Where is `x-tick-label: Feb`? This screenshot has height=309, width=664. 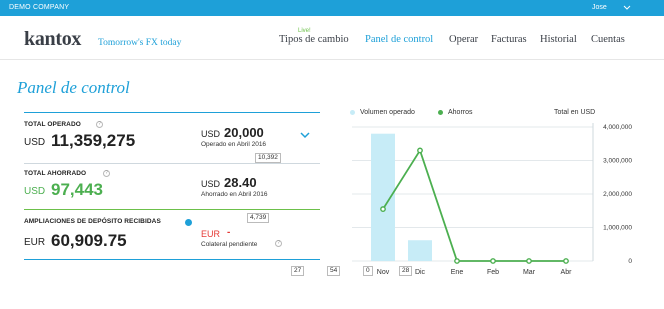 x-tick-label: Feb is located at coordinates (493, 272).